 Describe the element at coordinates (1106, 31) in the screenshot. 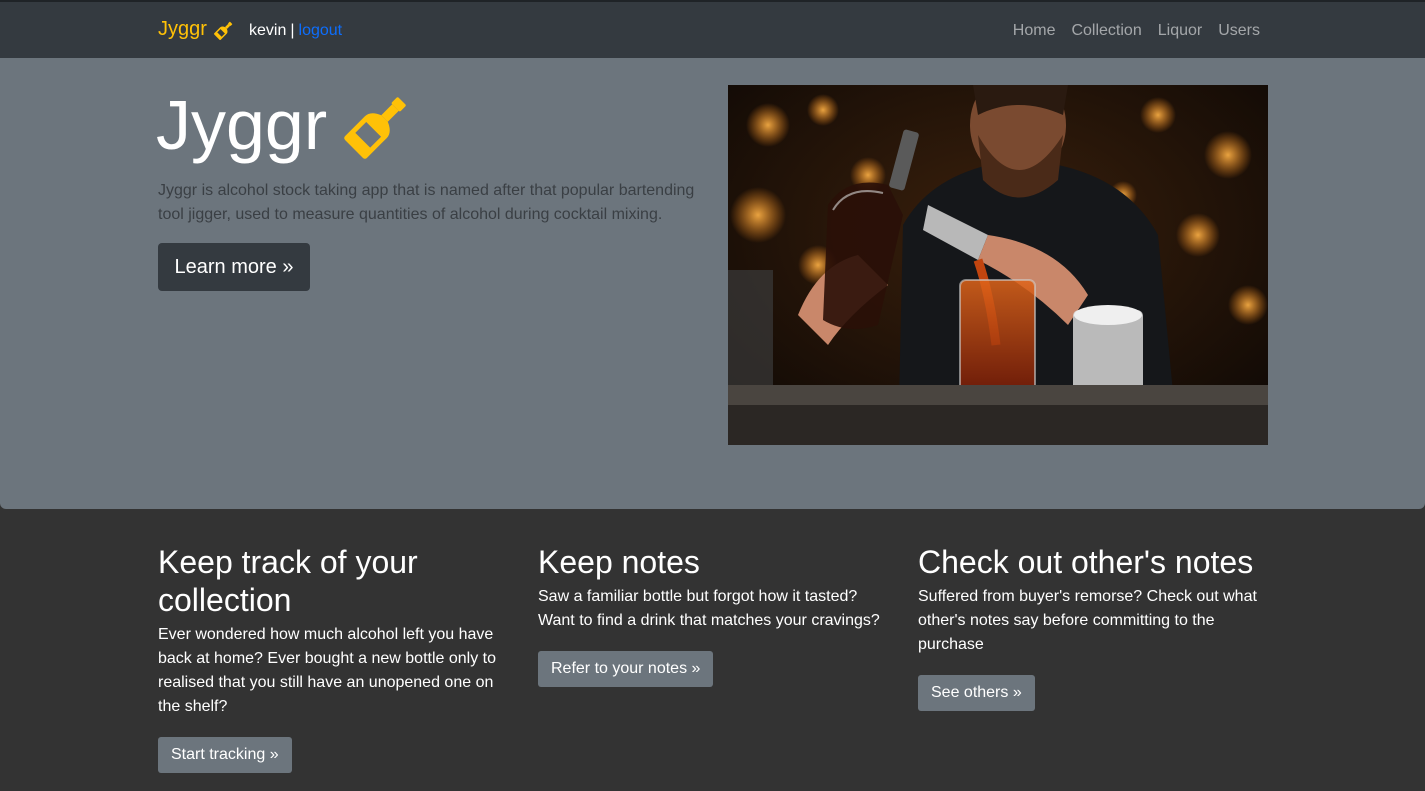

I see `nav-collection: Collection` at that location.